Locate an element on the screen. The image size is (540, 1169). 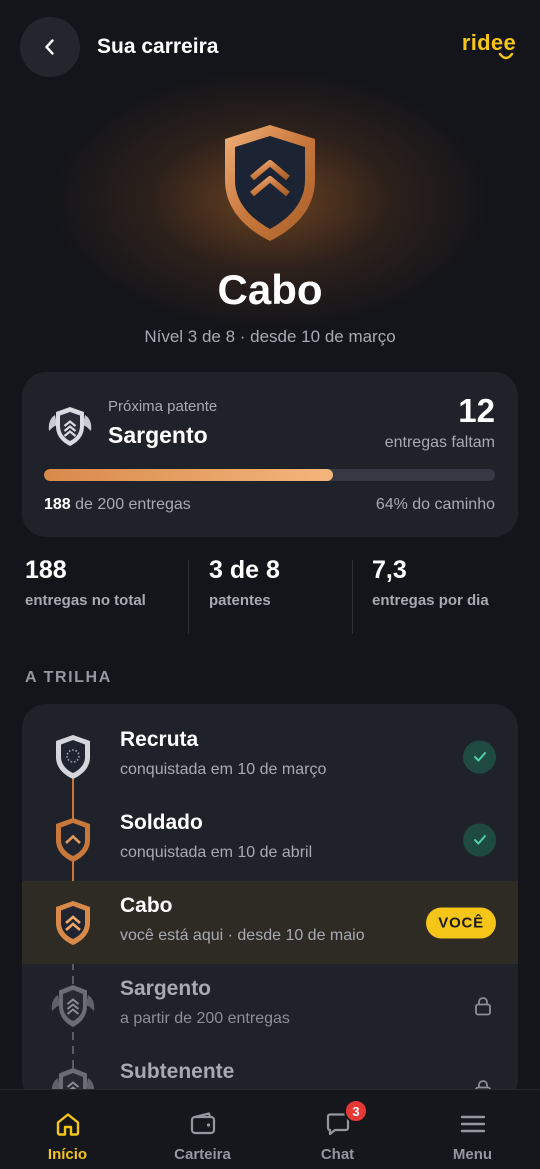
nav-item-menu: Menu is located at coordinates (472, 1129).